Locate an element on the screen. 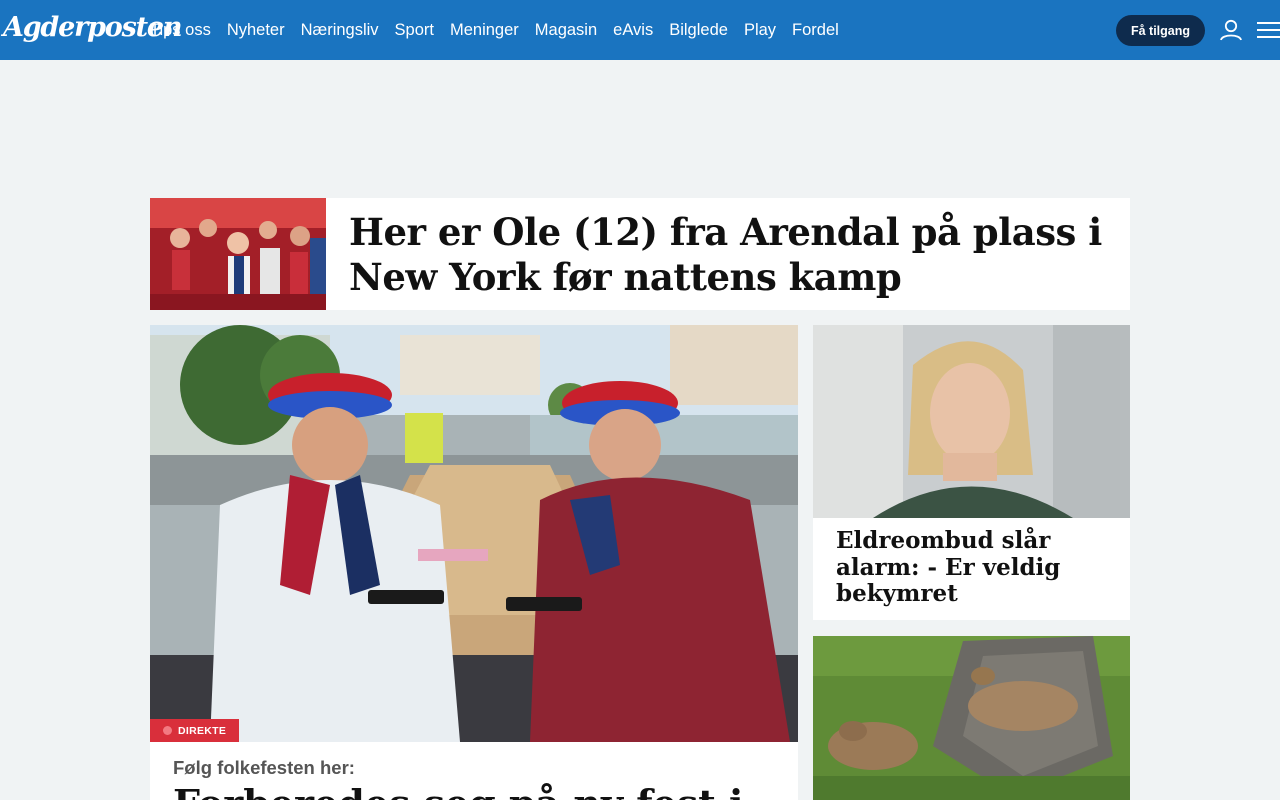 This screenshot has height=800, width=1280. nav-item-bilglede: Bilglede is located at coordinates (698, 30).